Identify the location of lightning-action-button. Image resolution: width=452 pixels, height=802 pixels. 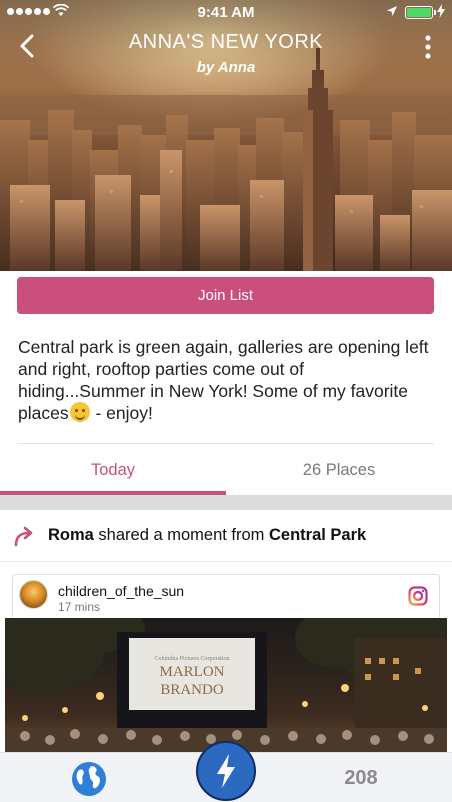
(226, 771).